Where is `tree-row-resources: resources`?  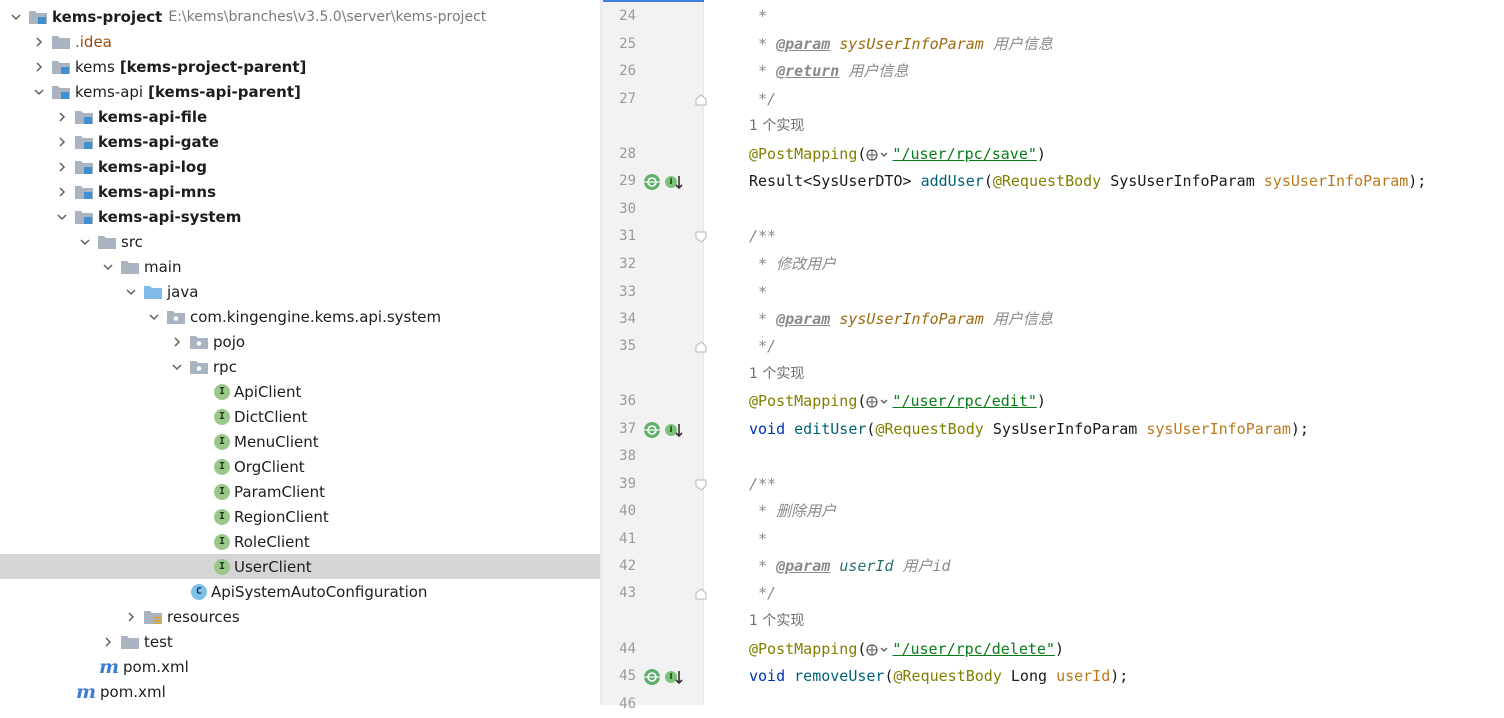
tree-row-resources: resources is located at coordinates (300, 616).